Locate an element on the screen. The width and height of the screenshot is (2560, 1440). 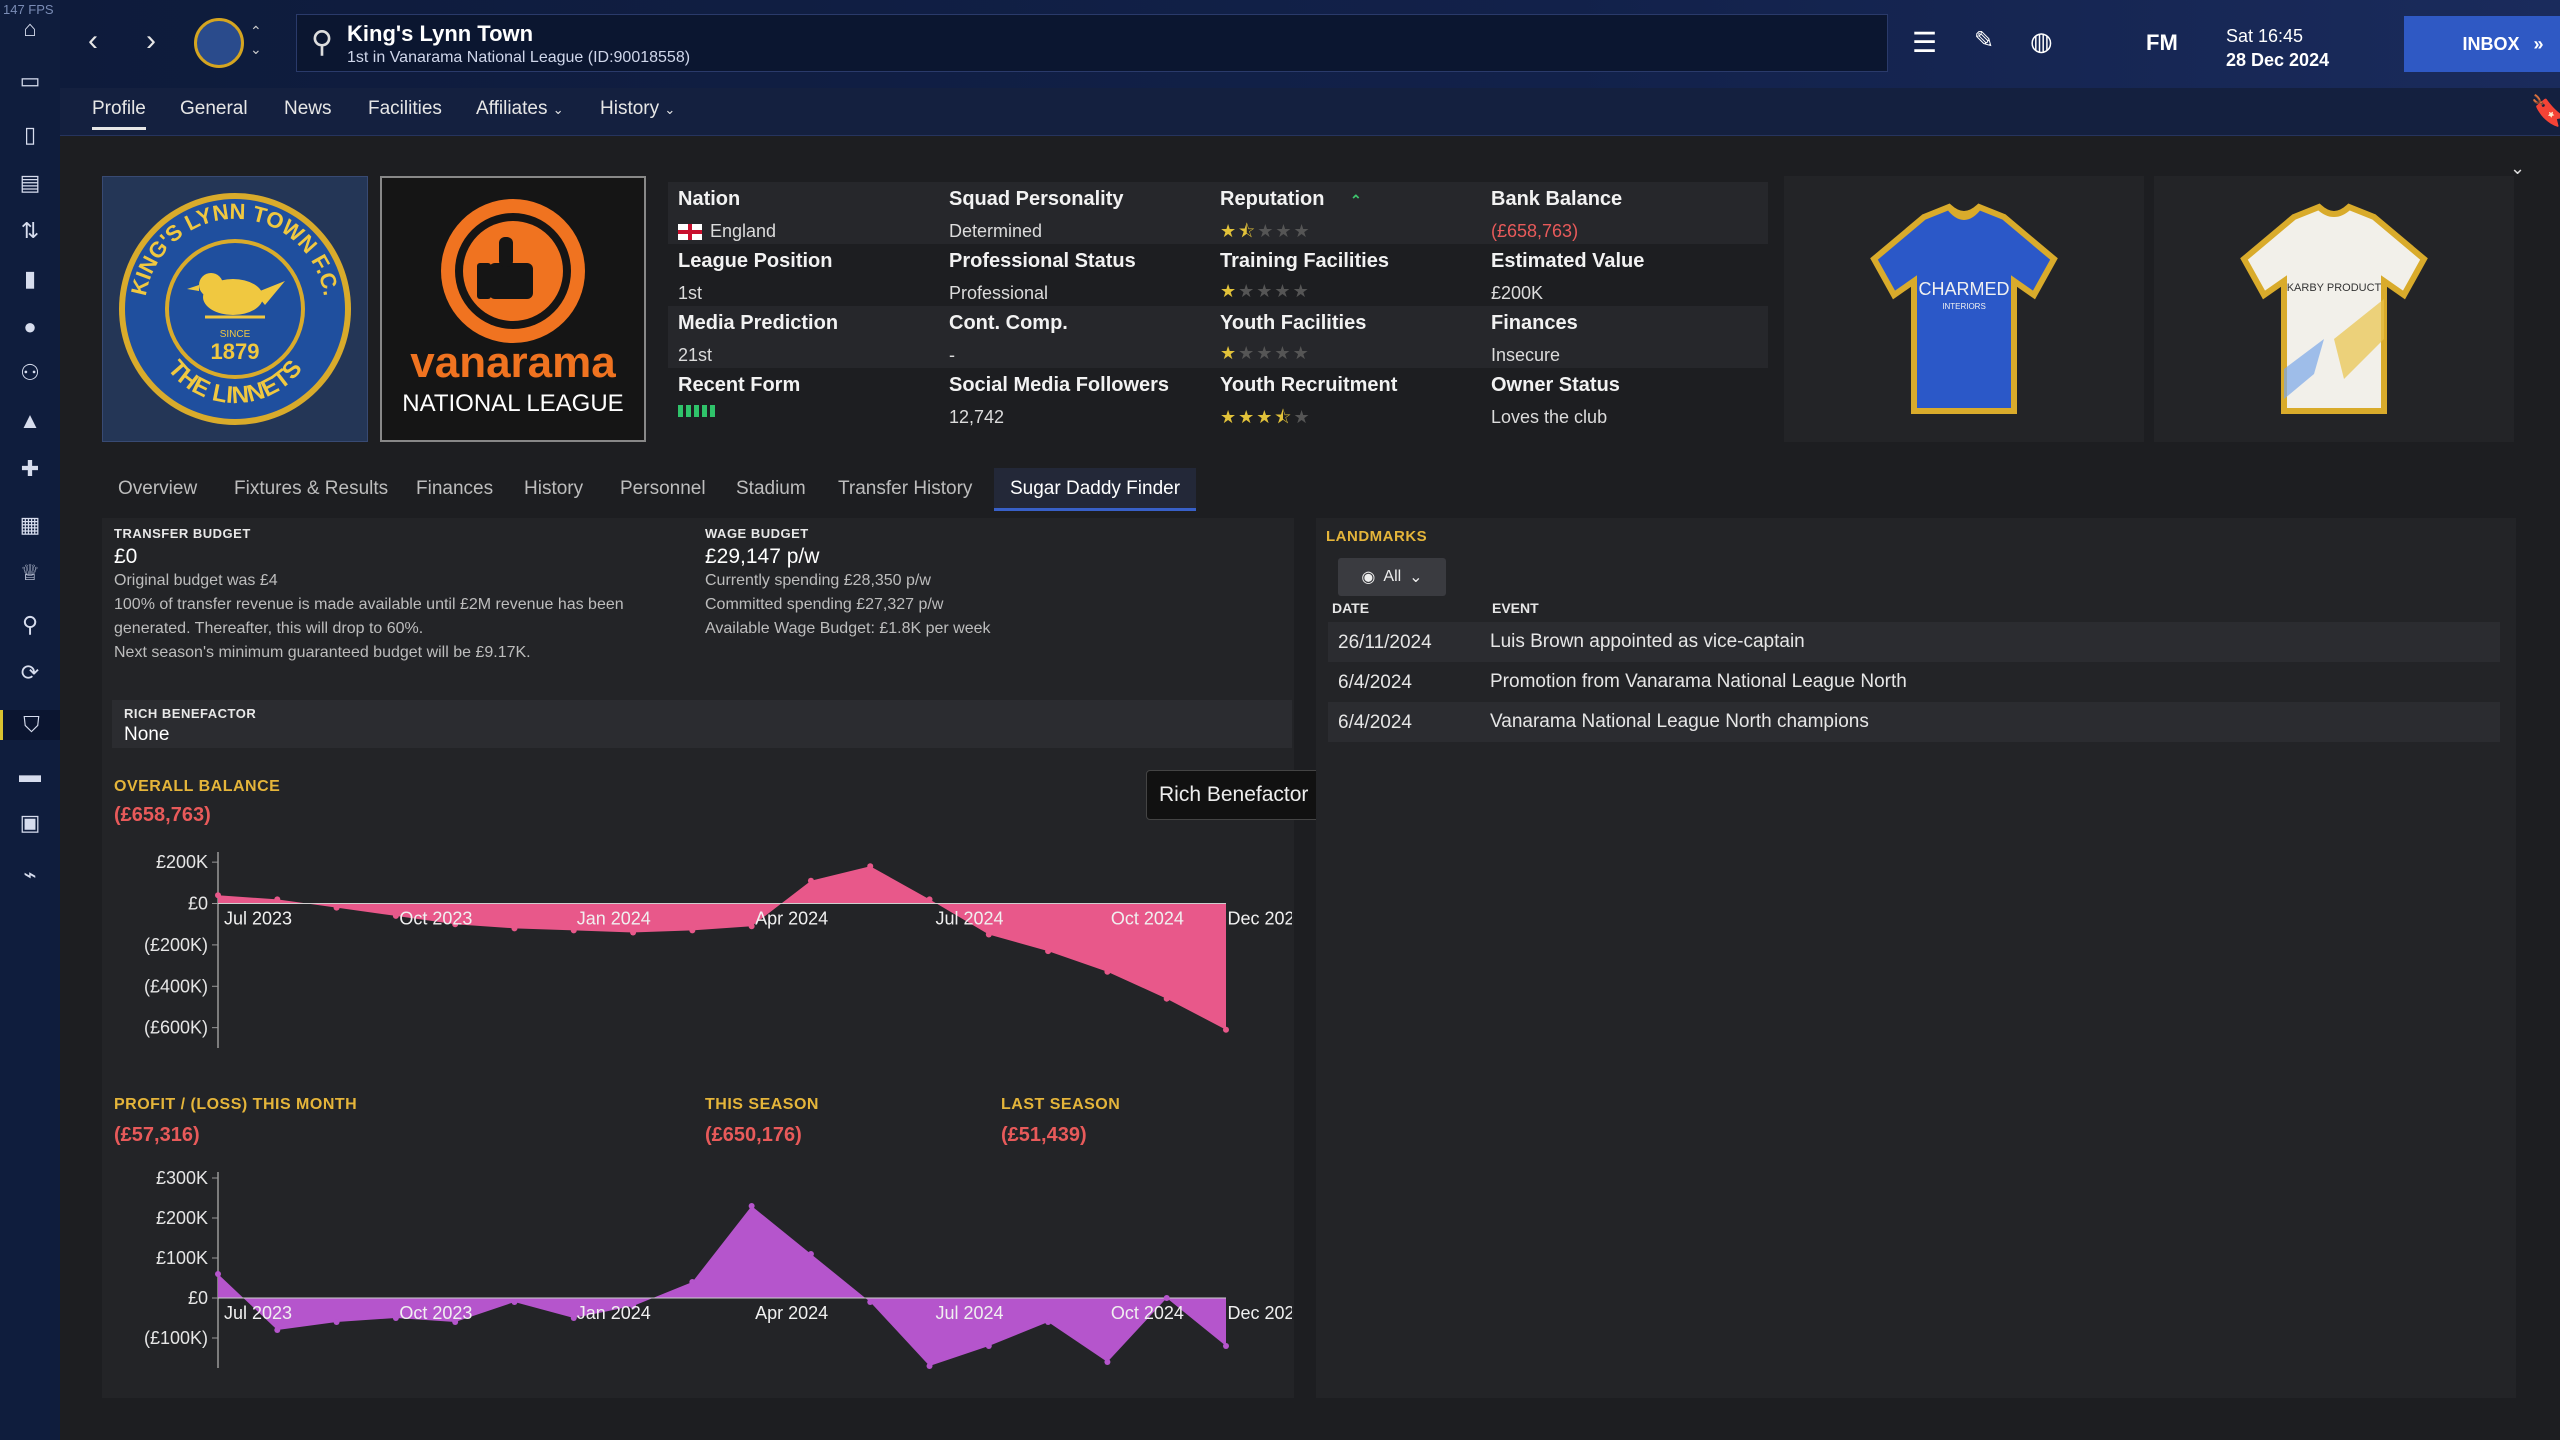
tab-history: History is located at coordinates (553, 489).